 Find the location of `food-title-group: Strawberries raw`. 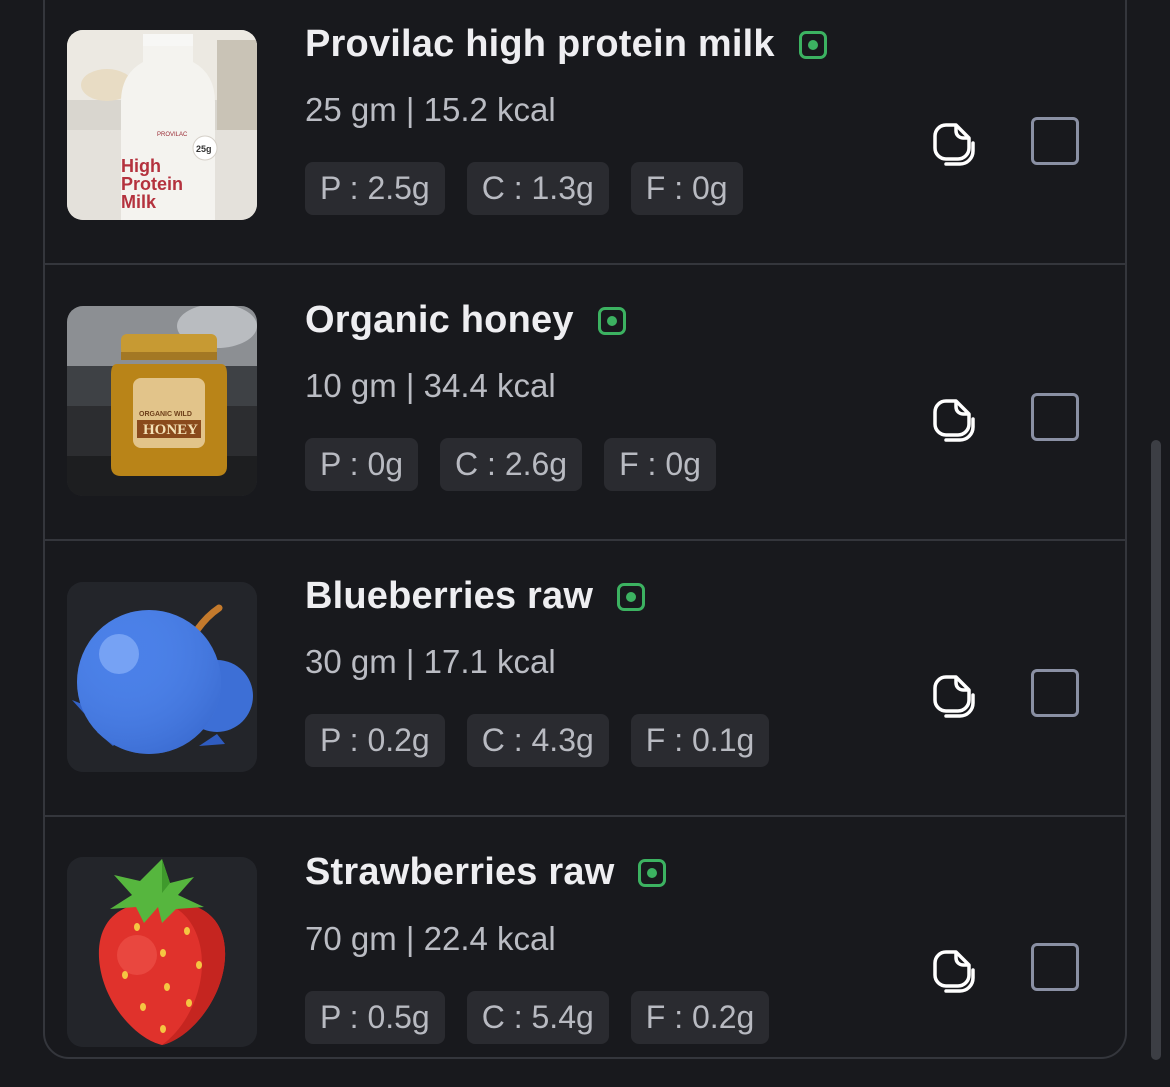

food-title-group: Strawberries raw is located at coordinates (486, 872).